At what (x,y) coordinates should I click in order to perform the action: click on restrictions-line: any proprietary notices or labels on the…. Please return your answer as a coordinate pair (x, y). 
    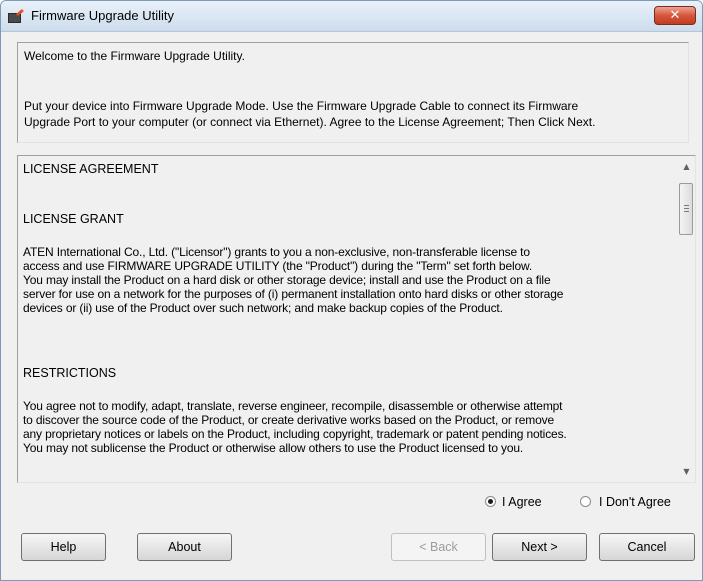
    Looking at the image, I should click on (295, 434).